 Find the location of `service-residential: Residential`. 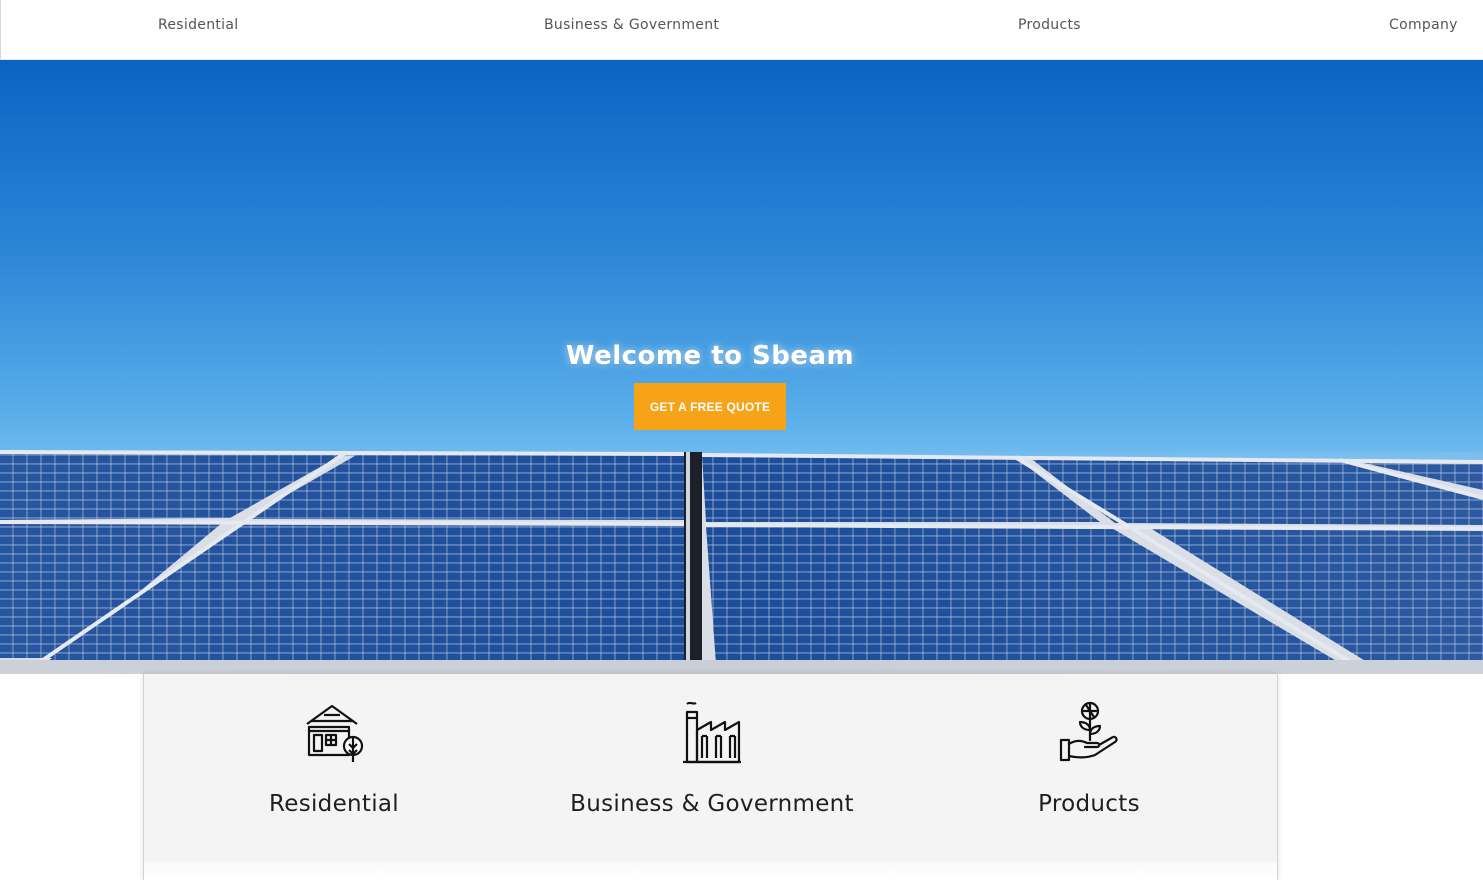

service-residential: Residential is located at coordinates (334, 768).